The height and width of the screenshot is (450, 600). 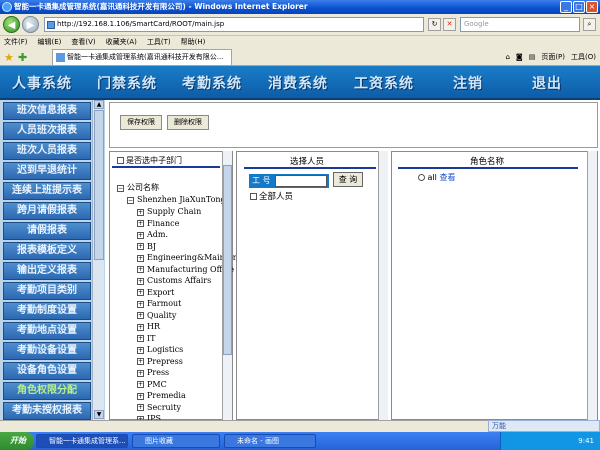 I want to click on ime-toolbar: 万能, so click(x=544, y=426).